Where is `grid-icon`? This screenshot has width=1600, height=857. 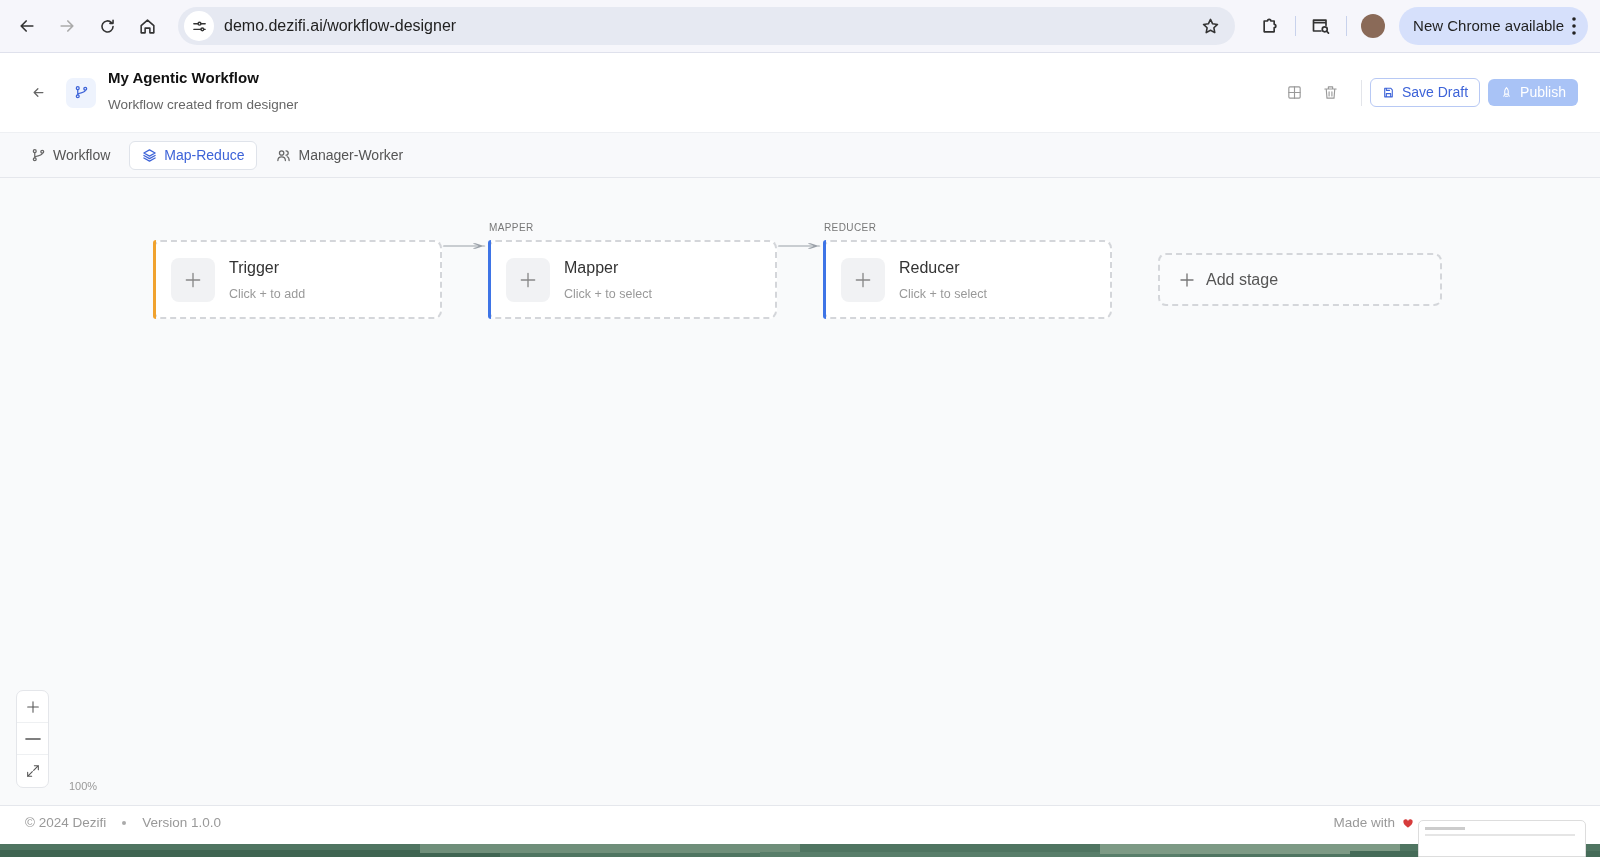
grid-icon is located at coordinates (1295, 92).